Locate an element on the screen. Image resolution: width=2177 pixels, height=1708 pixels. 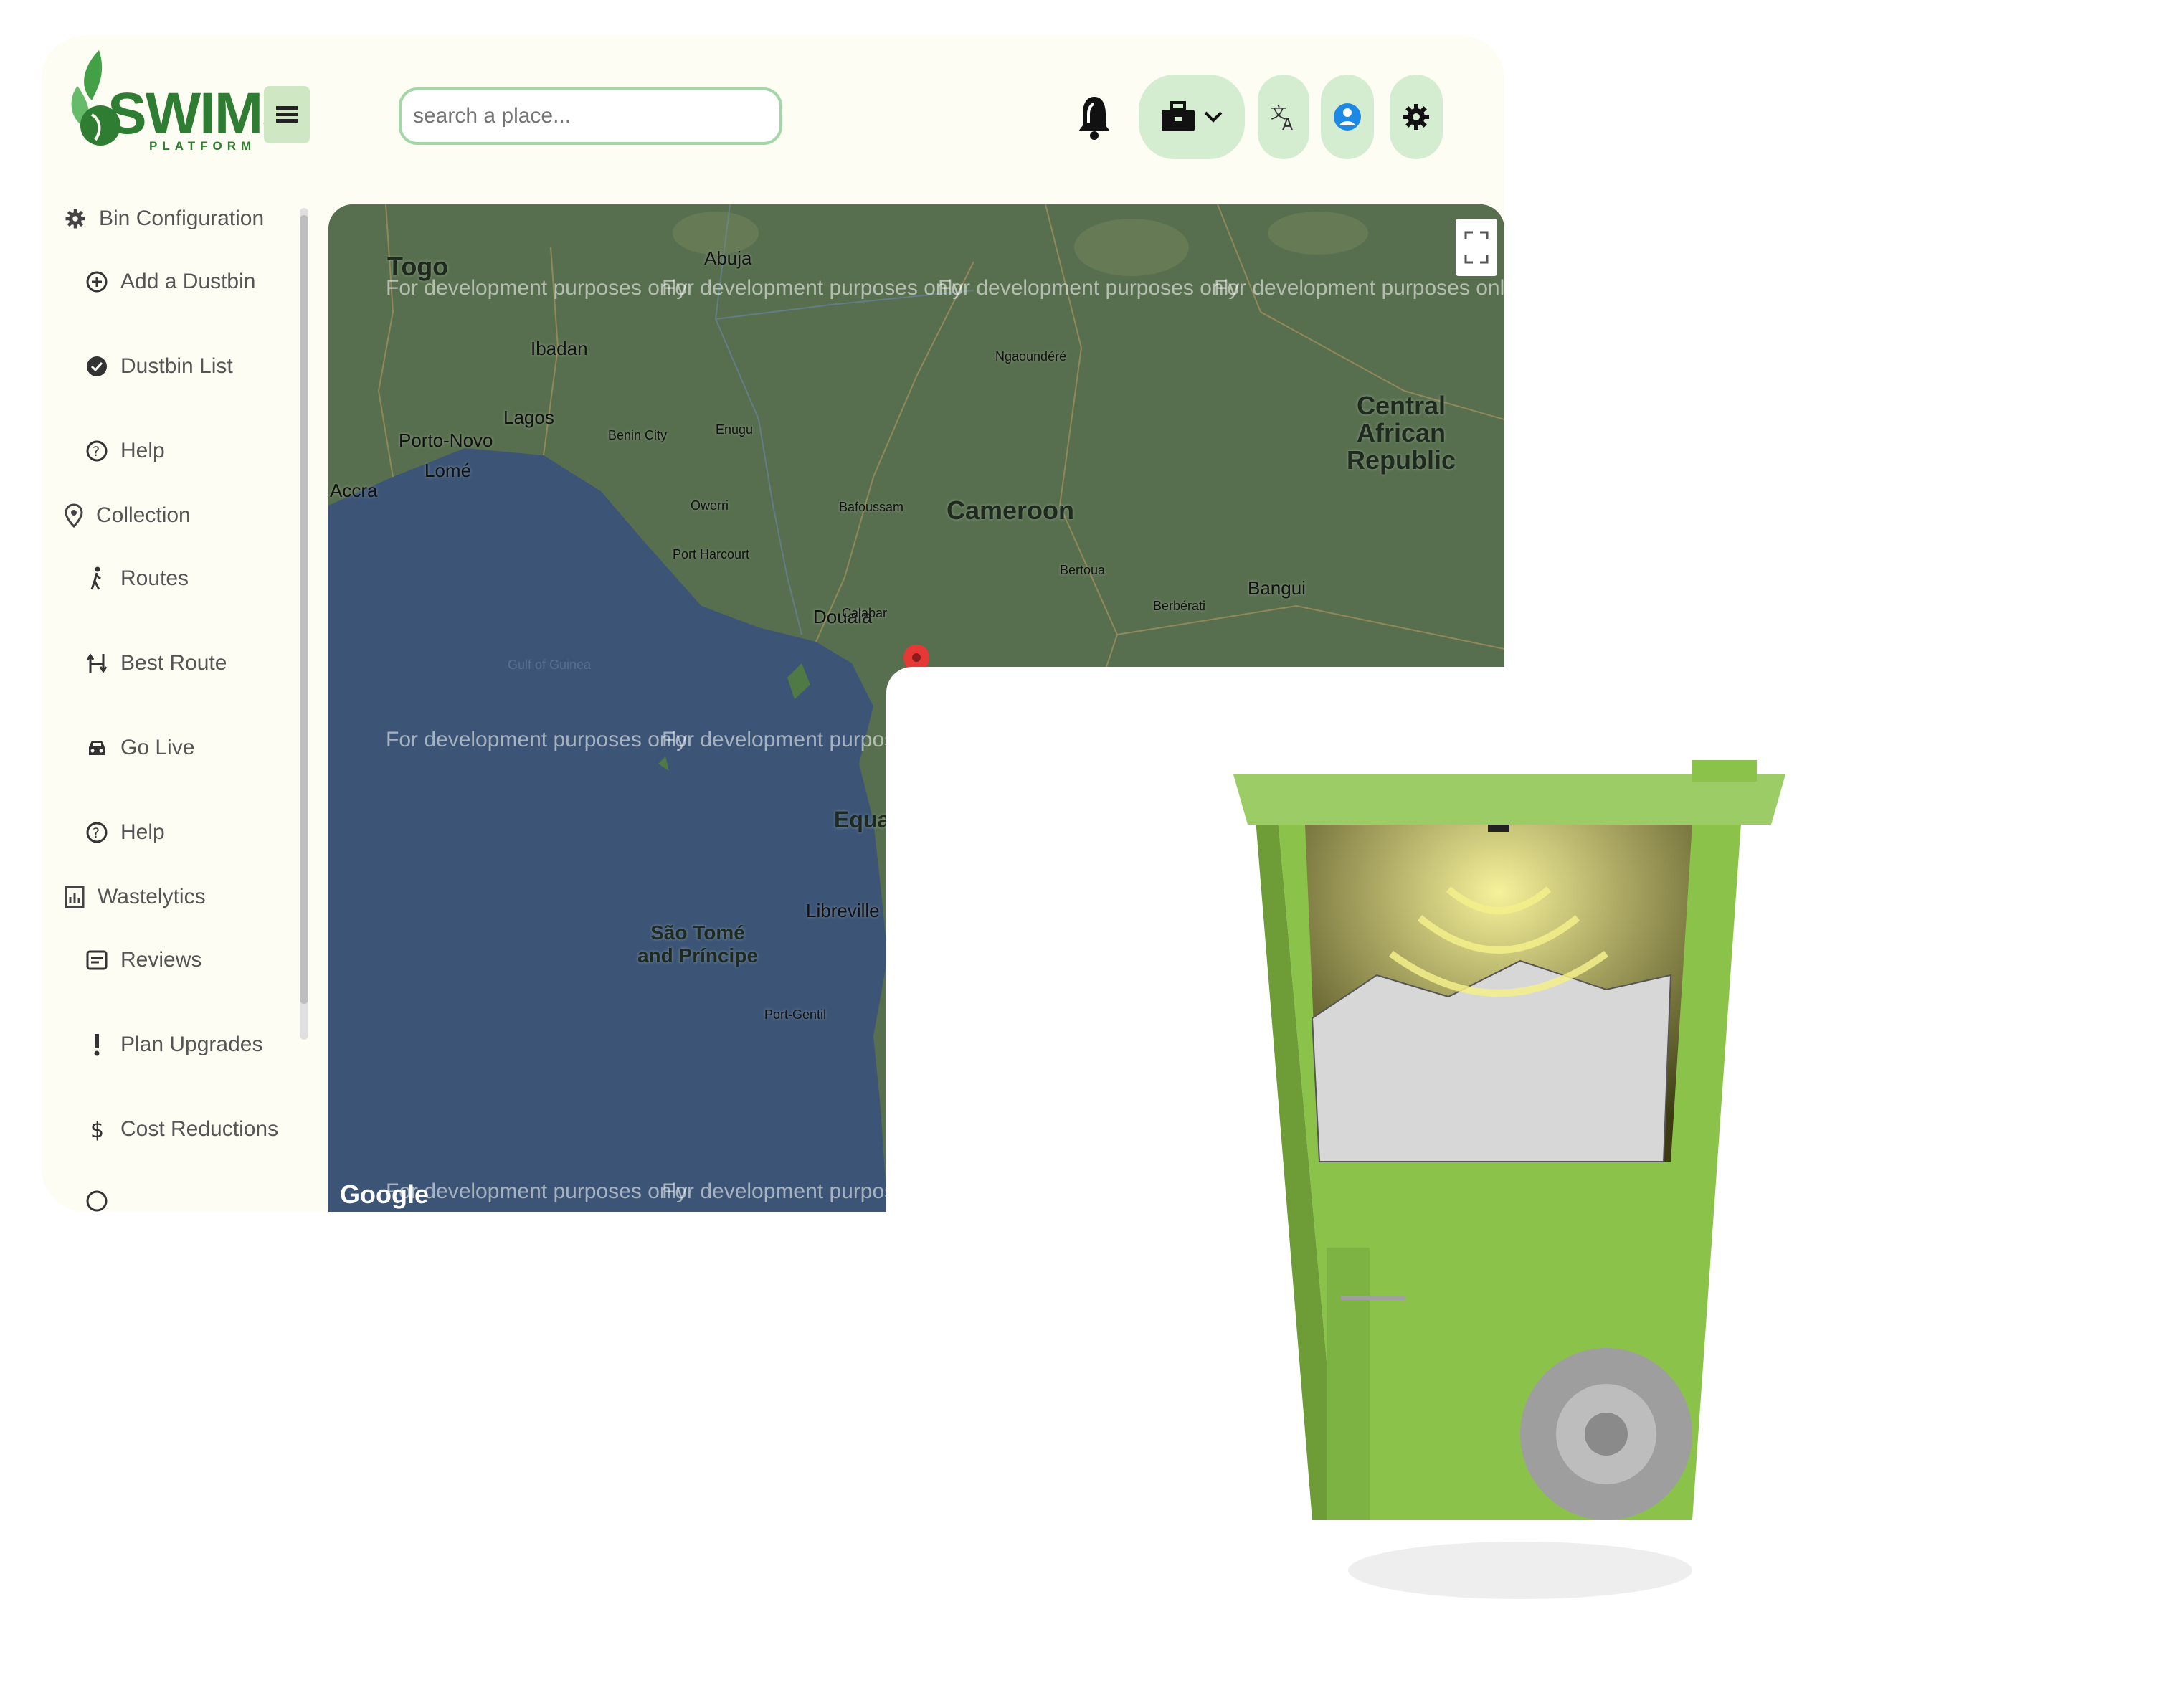
map-label-country: Cameroon is located at coordinates (1011, 510).